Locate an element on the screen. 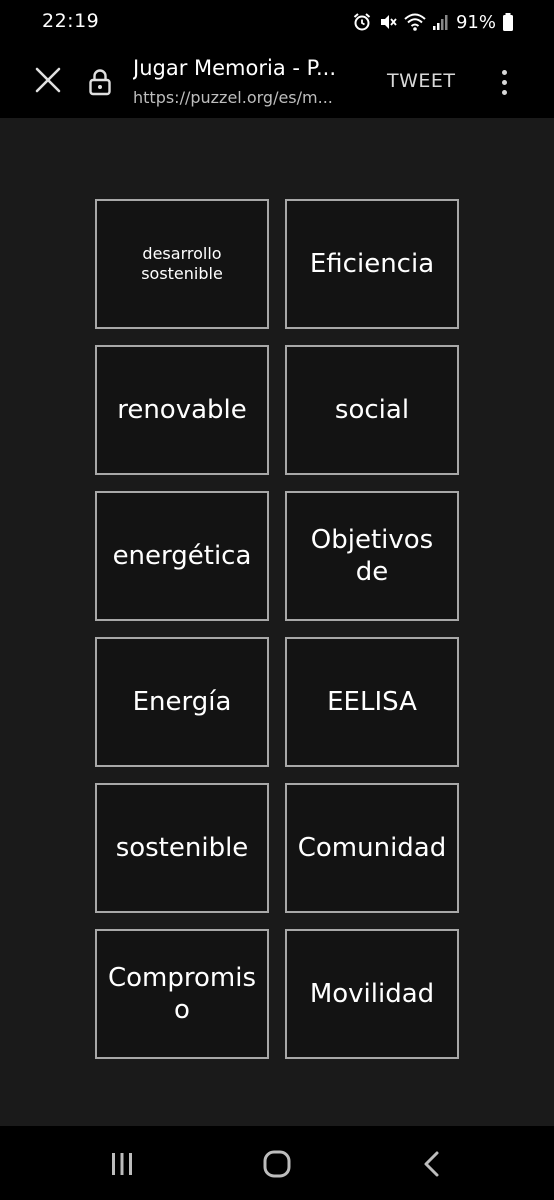  card-label: social is located at coordinates (372, 410).